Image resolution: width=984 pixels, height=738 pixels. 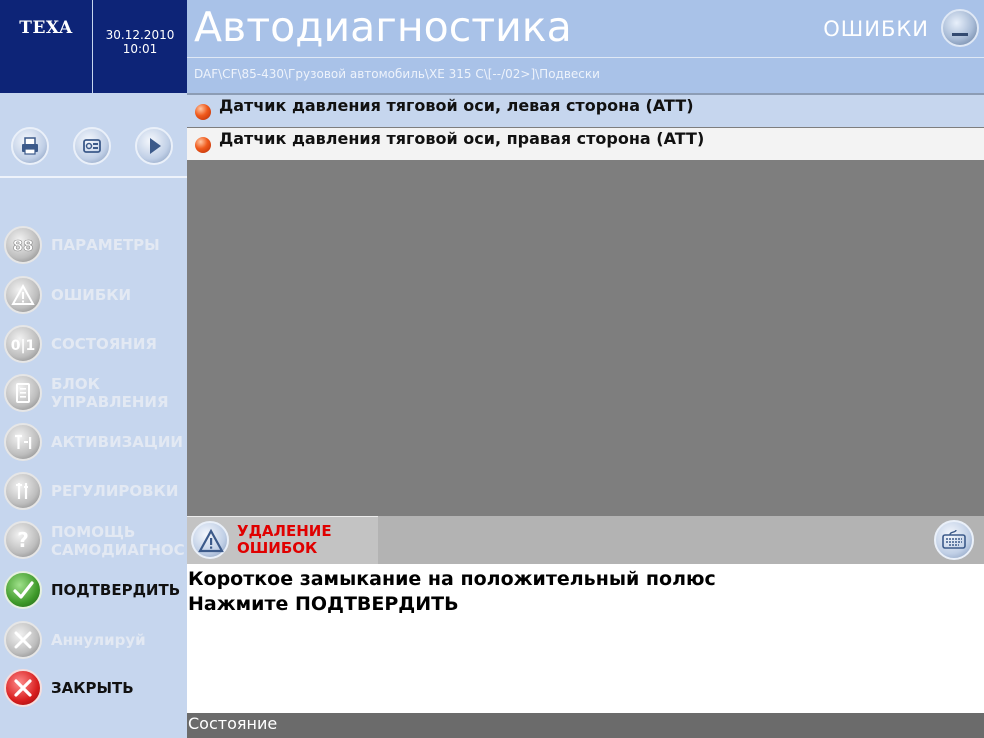 What do you see at coordinates (233, 723) in the screenshot?
I see `status-label: Состояние` at bounding box center [233, 723].